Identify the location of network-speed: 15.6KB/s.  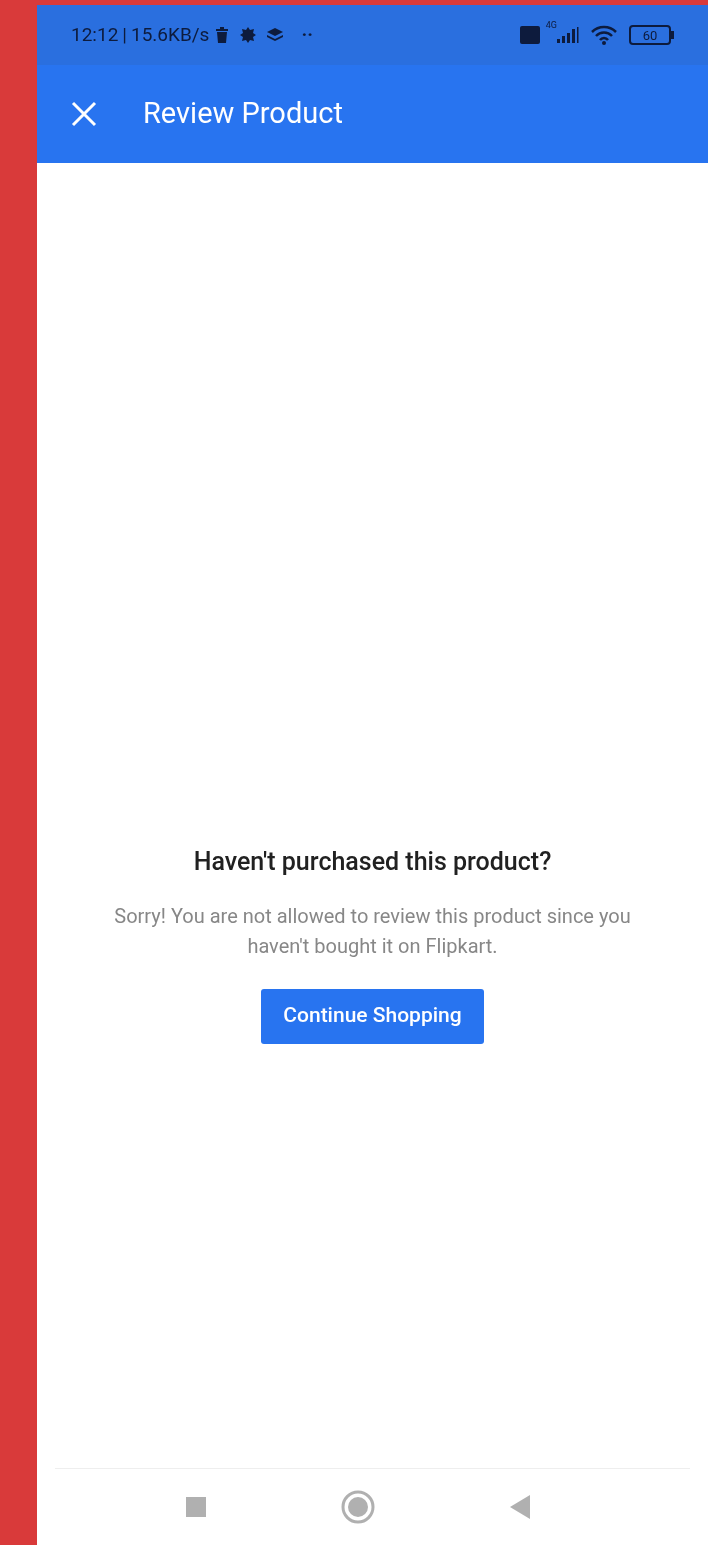
(170, 34).